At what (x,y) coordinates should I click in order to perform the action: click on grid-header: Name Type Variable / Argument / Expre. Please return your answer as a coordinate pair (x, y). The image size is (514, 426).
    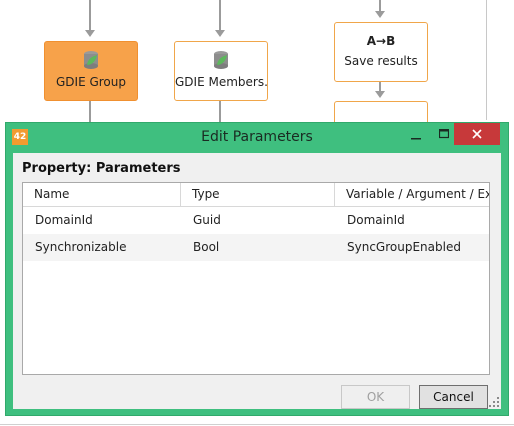
    Looking at the image, I should click on (256, 195).